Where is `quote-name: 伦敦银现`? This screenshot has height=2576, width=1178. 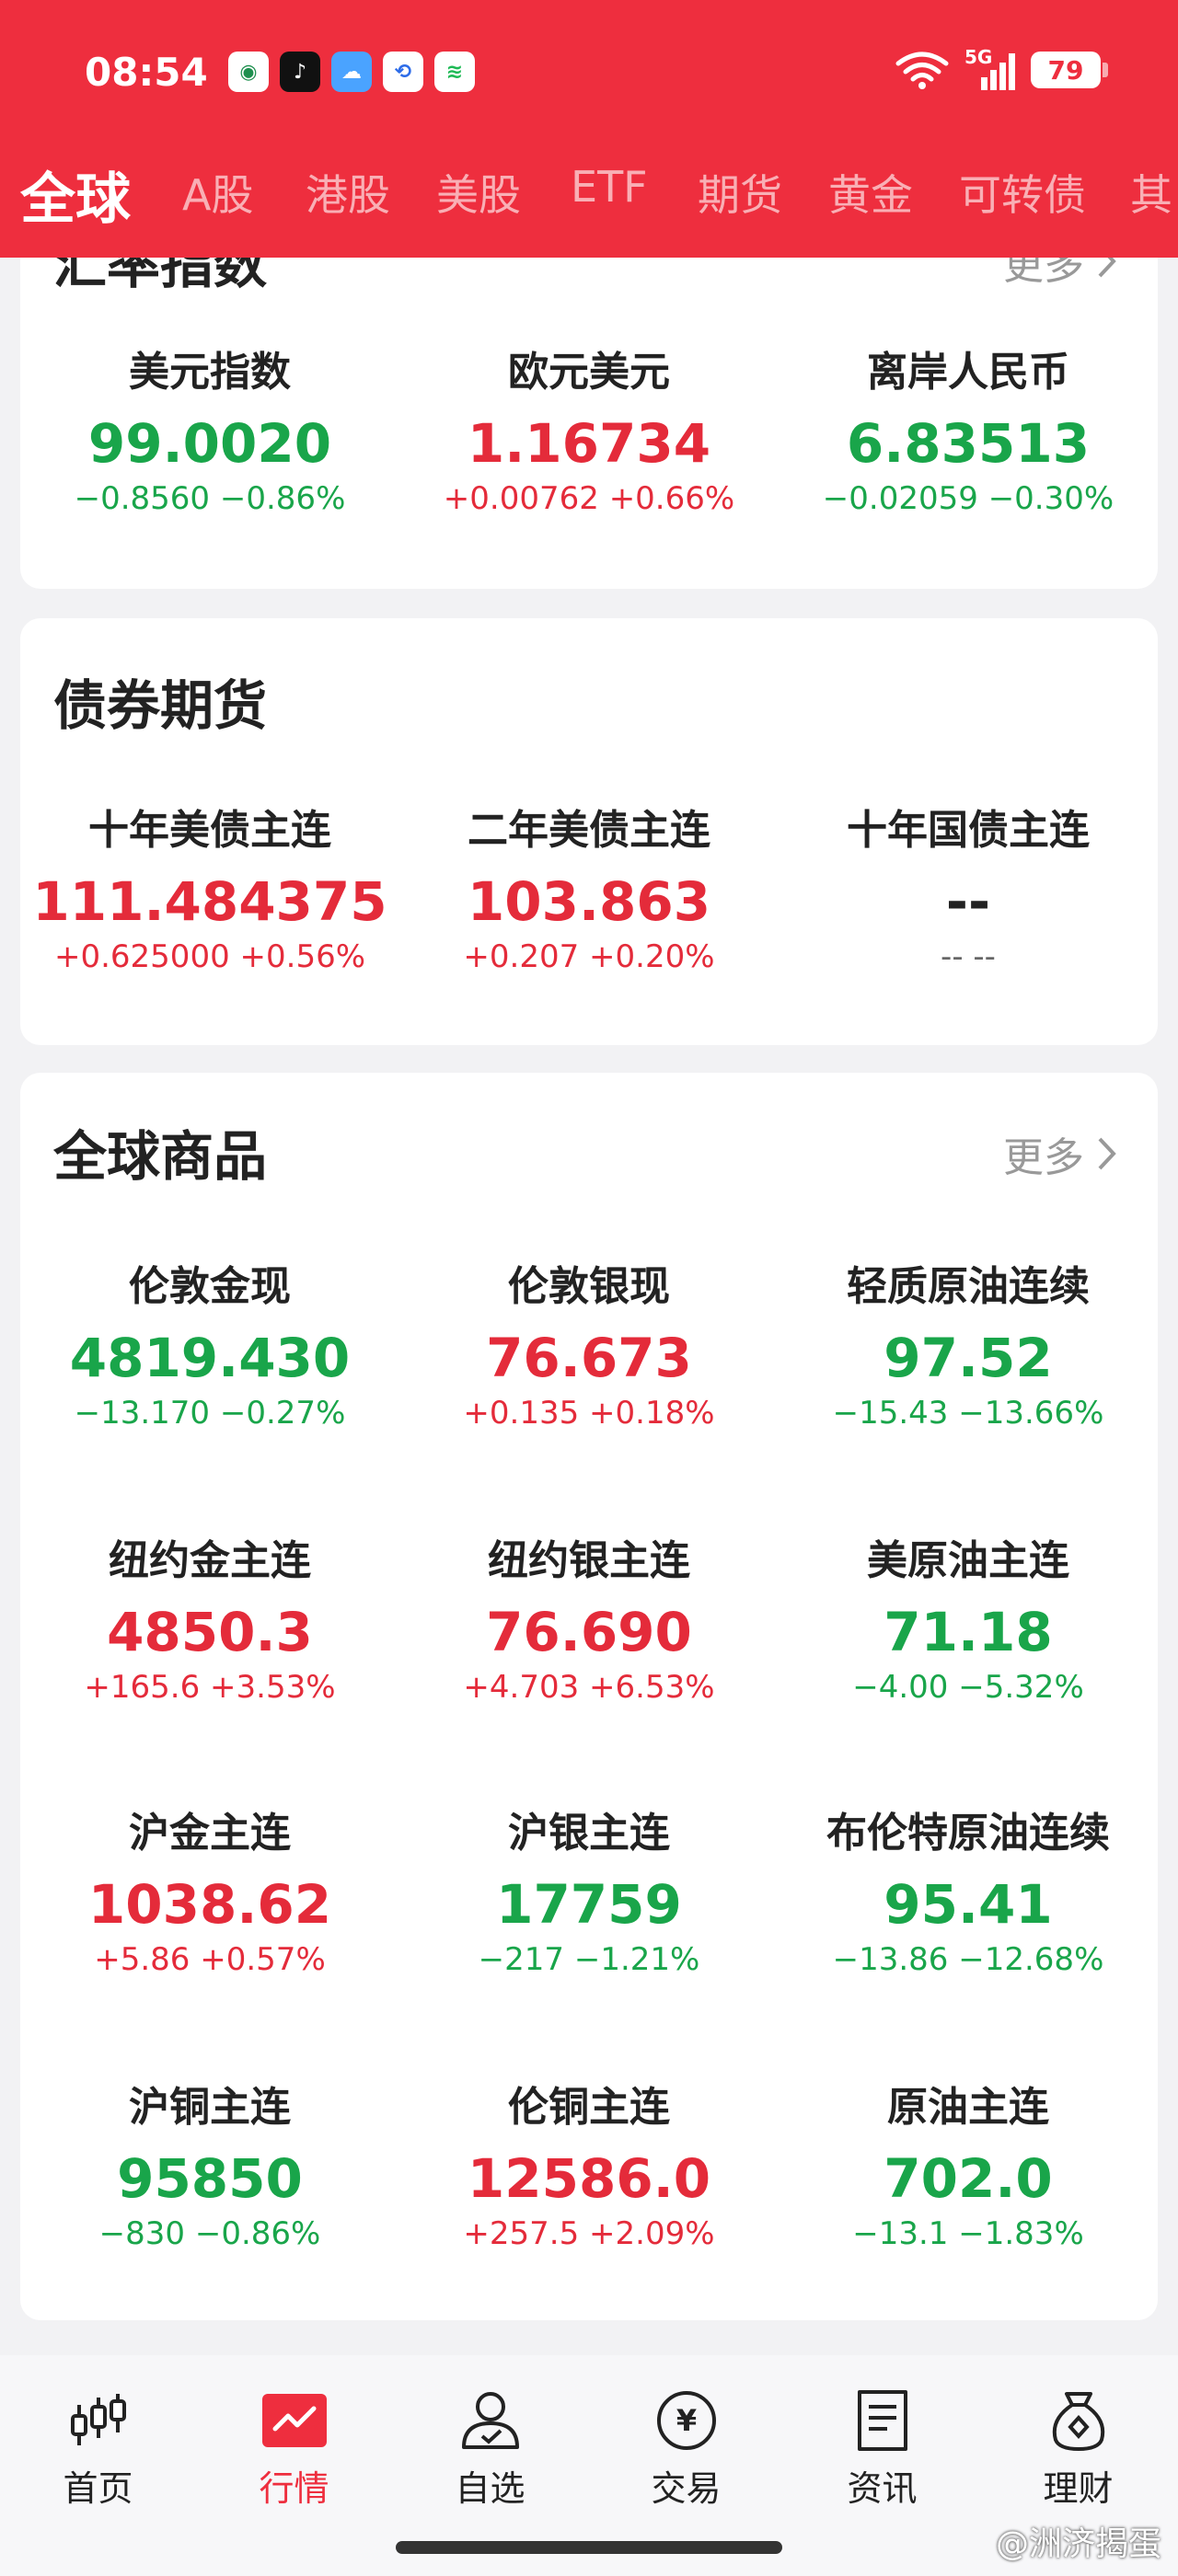
quote-name: 伦敦银现 is located at coordinates (589, 1286).